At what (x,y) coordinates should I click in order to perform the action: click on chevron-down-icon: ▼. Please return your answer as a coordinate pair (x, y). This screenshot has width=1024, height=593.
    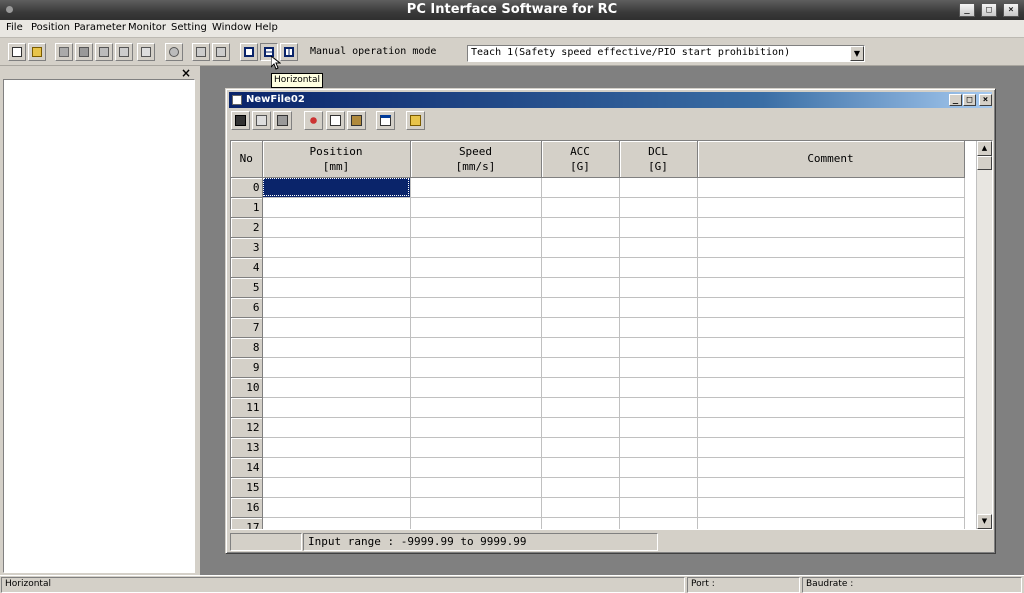
    Looking at the image, I should click on (857, 53).